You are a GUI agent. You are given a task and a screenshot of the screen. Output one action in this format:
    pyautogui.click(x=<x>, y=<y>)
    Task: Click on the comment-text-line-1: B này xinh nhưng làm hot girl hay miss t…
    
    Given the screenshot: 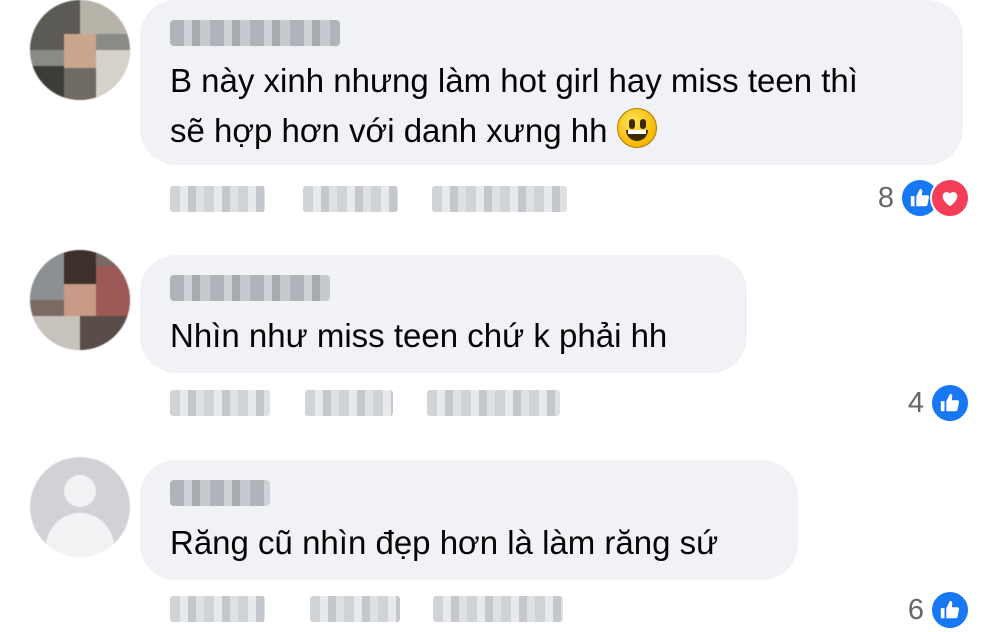 What is the action you would take?
    pyautogui.click(x=514, y=80)
    